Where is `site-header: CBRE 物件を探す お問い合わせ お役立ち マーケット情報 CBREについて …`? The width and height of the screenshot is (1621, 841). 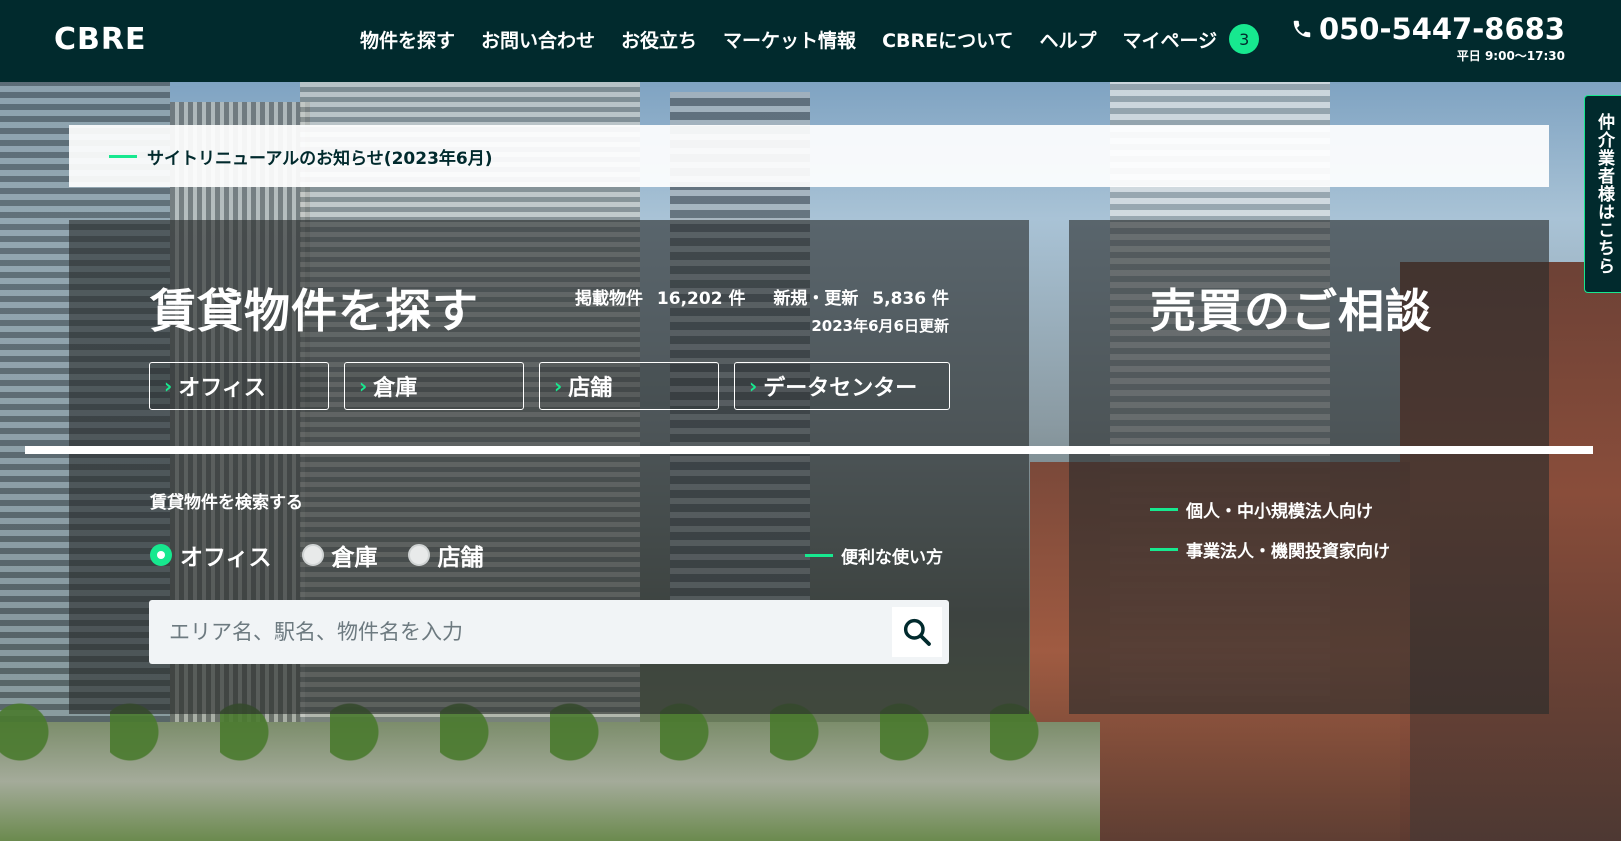 site-header: CBRE 物件を探す お問い合わせ お役立ち マーケット情報 CBREについて … is located at coordinates (810, 41).